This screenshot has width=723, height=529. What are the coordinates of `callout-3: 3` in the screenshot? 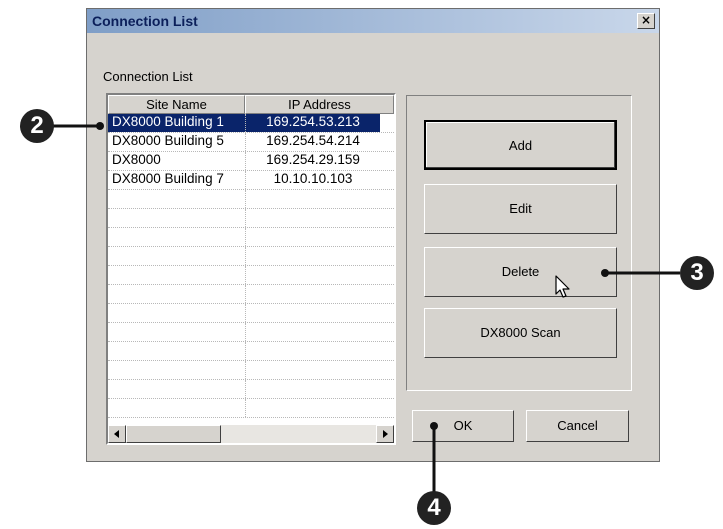 It's located at (697, 273).